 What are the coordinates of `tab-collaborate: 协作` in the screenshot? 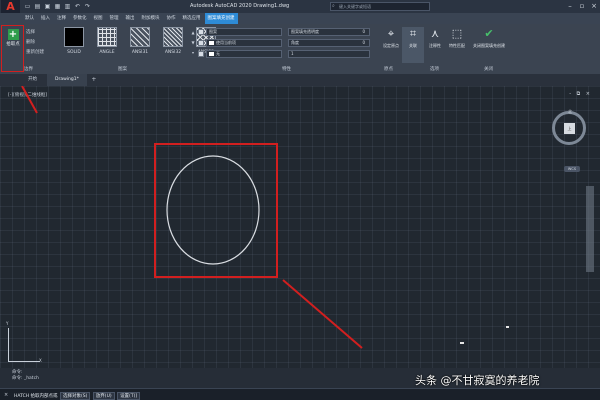 It's located at (171, 18).